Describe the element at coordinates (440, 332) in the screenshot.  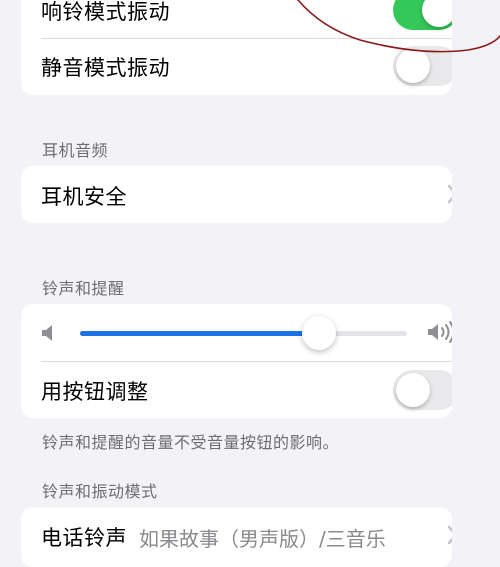
I see `speaker-high-icon` at that location.